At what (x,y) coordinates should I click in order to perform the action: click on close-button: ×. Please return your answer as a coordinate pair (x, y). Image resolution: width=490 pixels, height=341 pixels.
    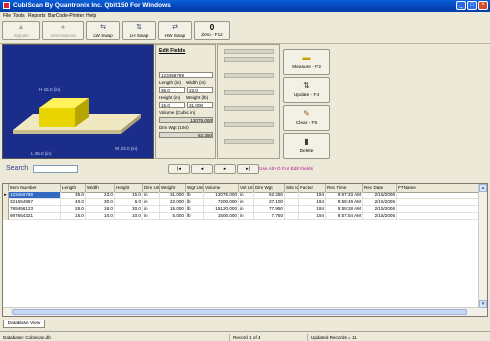
    Looking at the image, I should click on (483, 5).